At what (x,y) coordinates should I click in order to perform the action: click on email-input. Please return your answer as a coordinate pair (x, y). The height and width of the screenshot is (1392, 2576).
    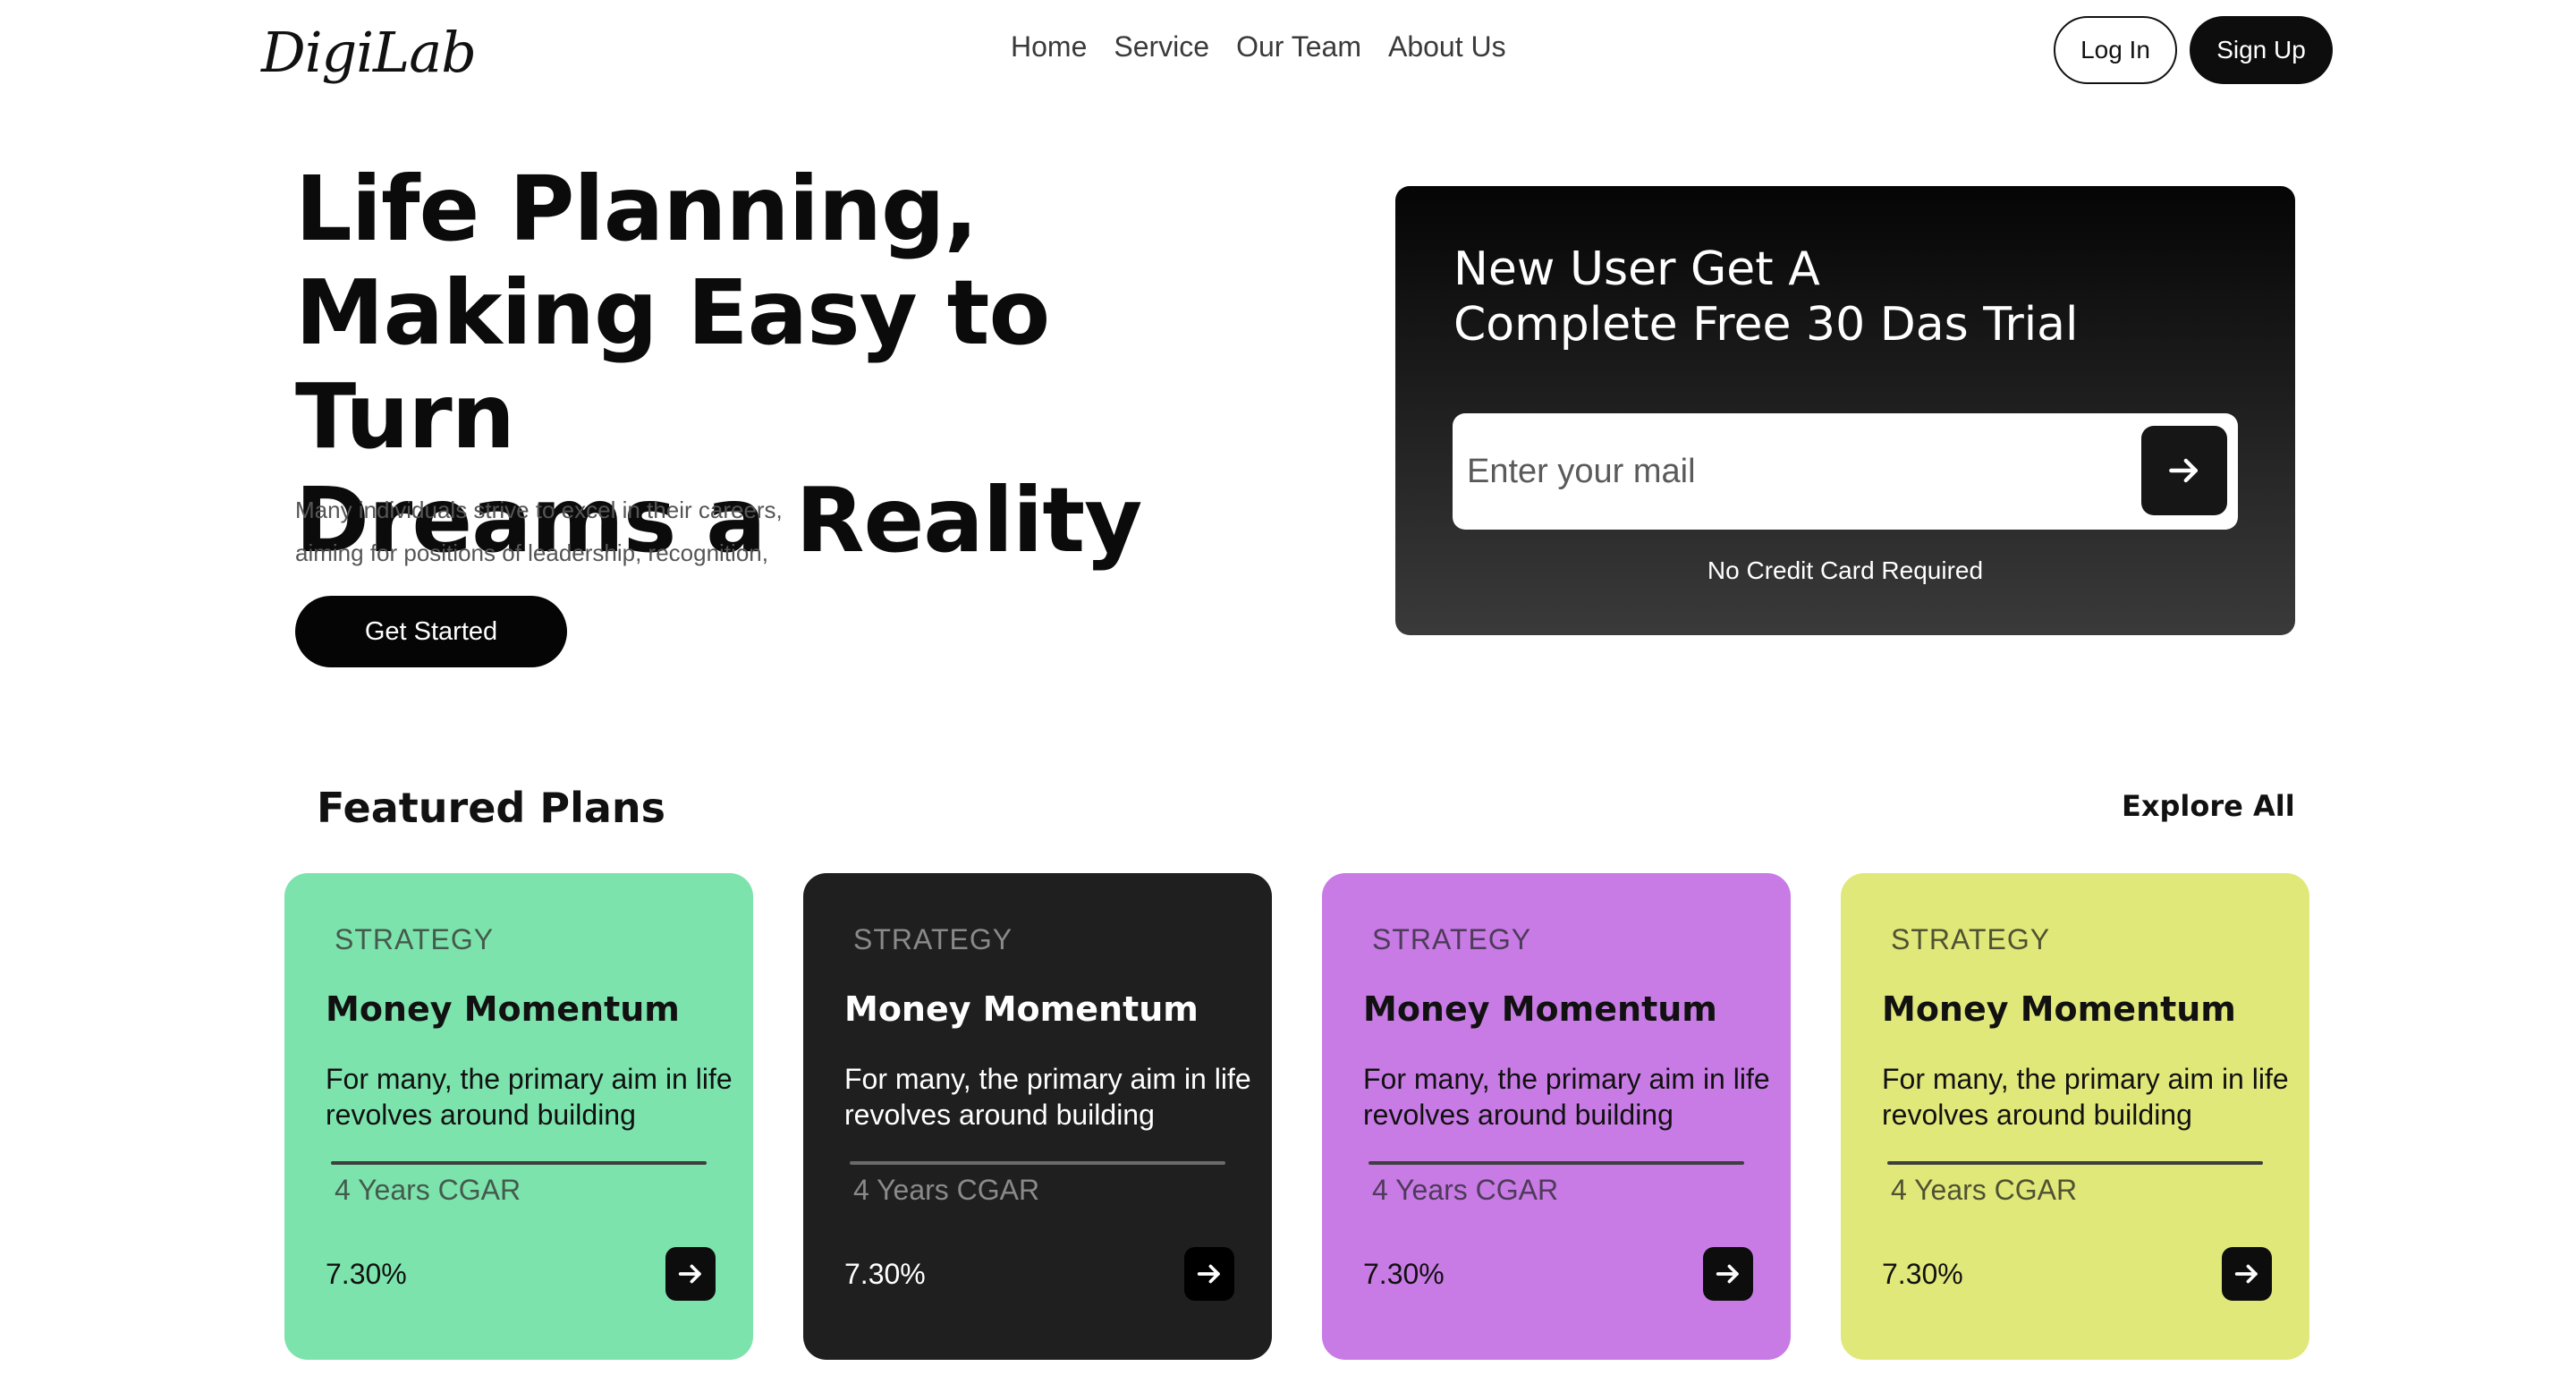
    Looking at the image, I should click on (1798, 471).